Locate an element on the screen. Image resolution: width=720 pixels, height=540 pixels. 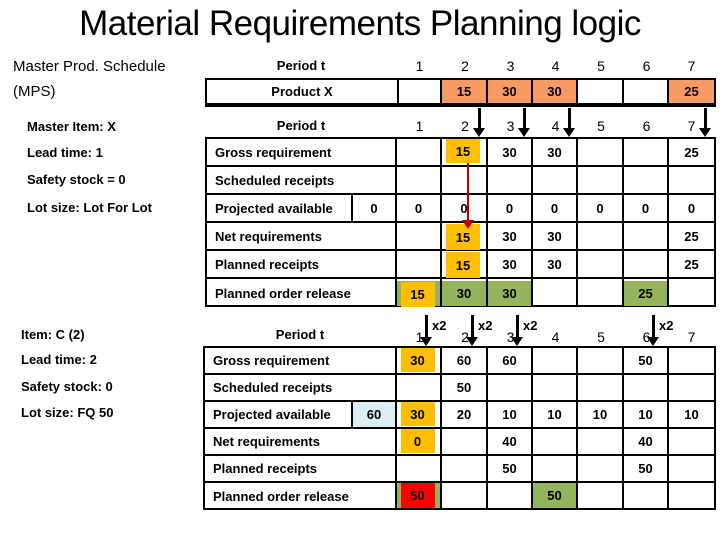
item_c-row-label: Scheduled receipts is located at coordinates (301, 388).